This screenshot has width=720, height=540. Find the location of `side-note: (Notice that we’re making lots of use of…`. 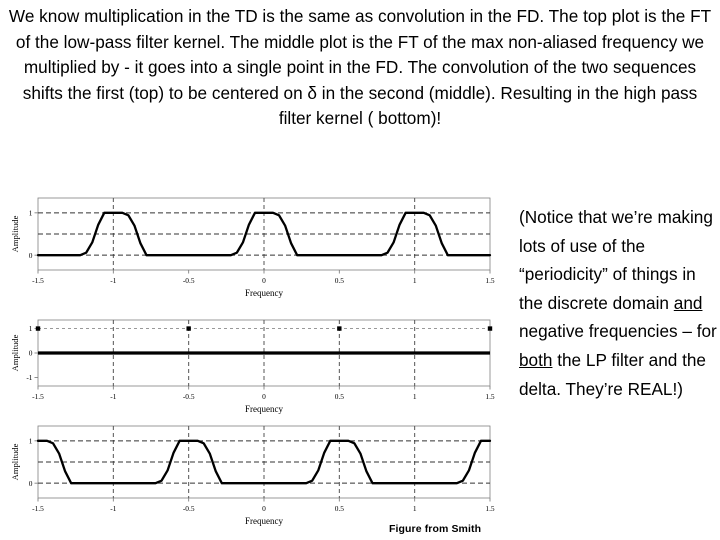

side-note: (Notice that we’re making lots of use of… is located at coordinates (619, 303).